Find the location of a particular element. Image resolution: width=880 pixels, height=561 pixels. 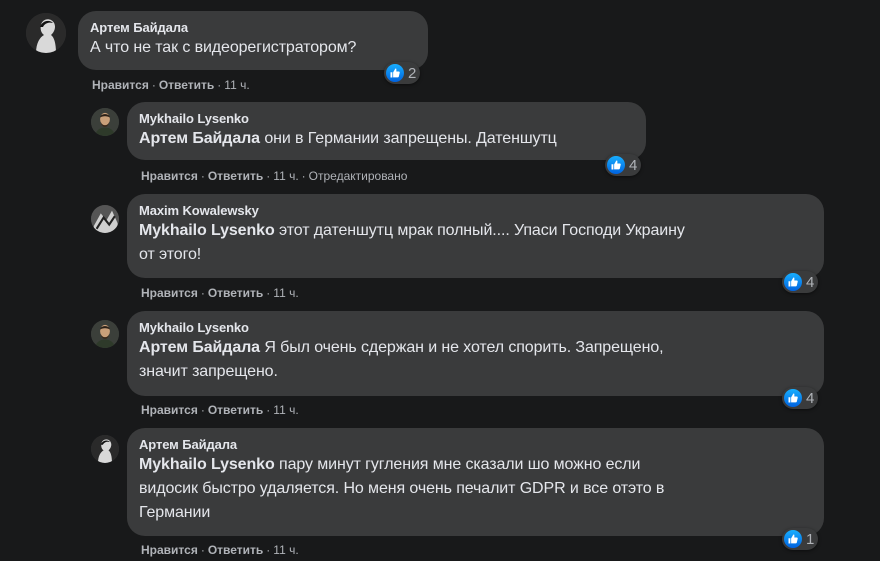

comment-text-line: значит запрещено. is located at coordinates (208, 371).